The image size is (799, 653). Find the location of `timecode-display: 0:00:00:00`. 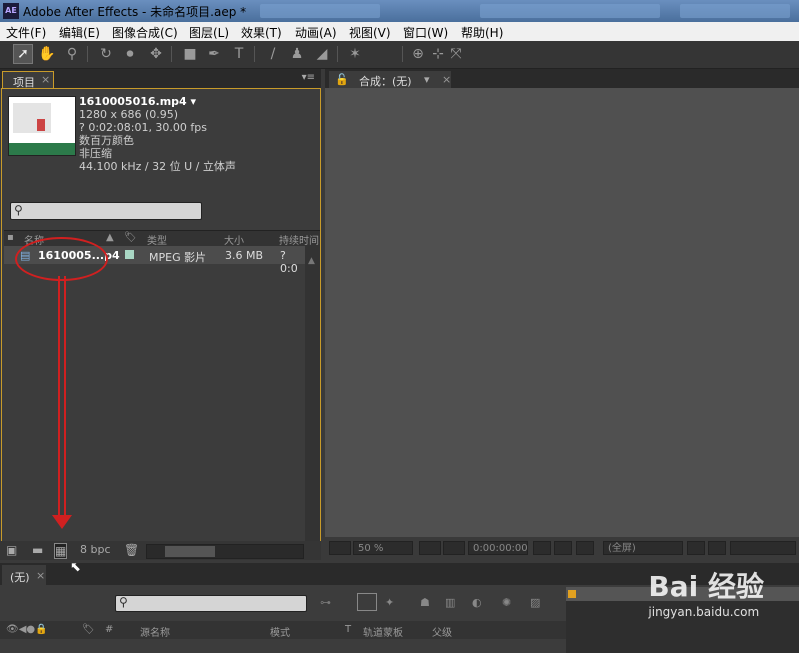

timecode-display: 0:00:00:00 is located at coordinates (498, 548).